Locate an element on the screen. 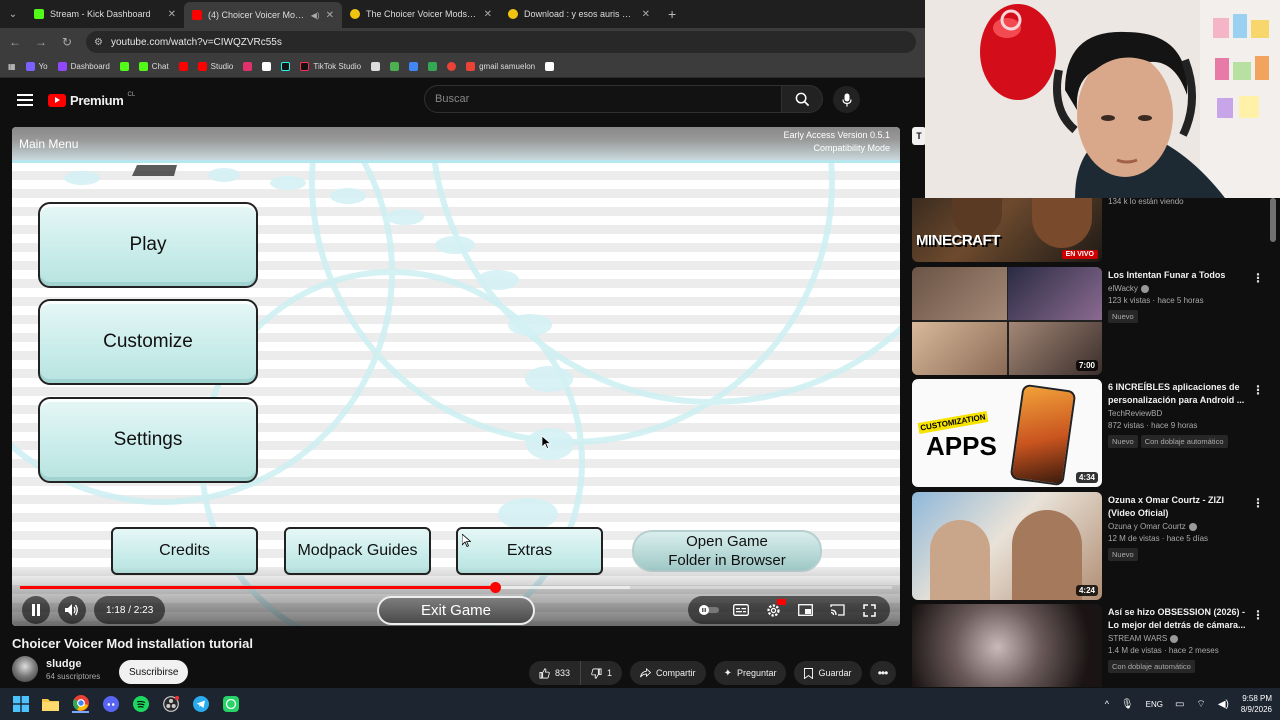  volume-button is located at coordinates (72, 610).